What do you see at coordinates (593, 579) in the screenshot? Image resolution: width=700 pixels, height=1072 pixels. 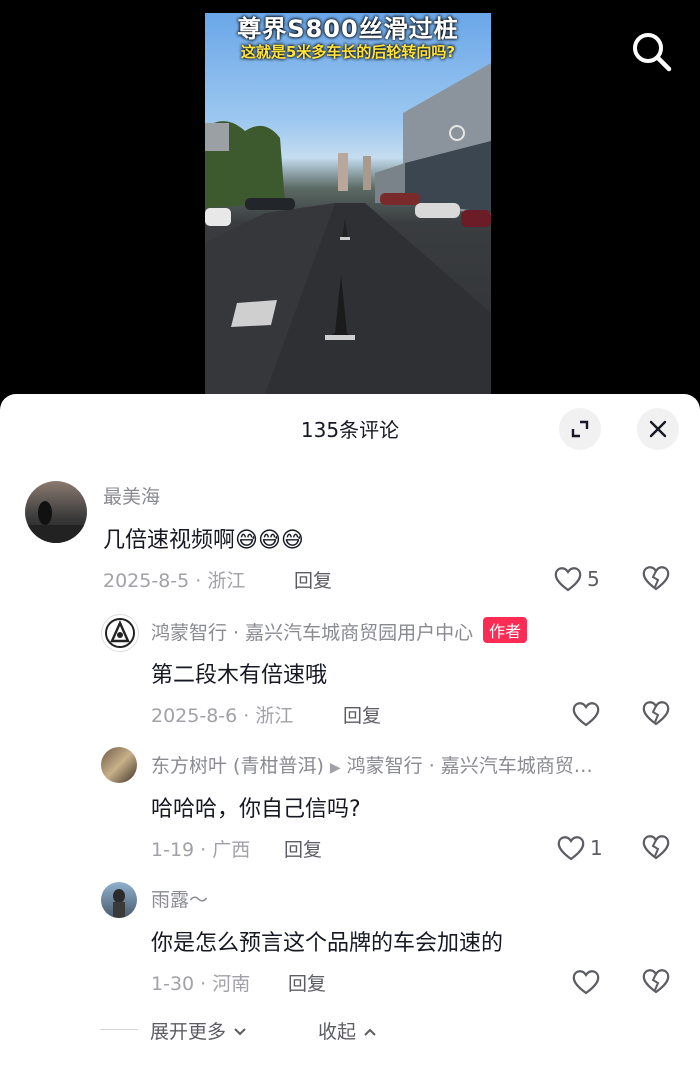 I see `like-count: 5` at bounding box center [593, 579].